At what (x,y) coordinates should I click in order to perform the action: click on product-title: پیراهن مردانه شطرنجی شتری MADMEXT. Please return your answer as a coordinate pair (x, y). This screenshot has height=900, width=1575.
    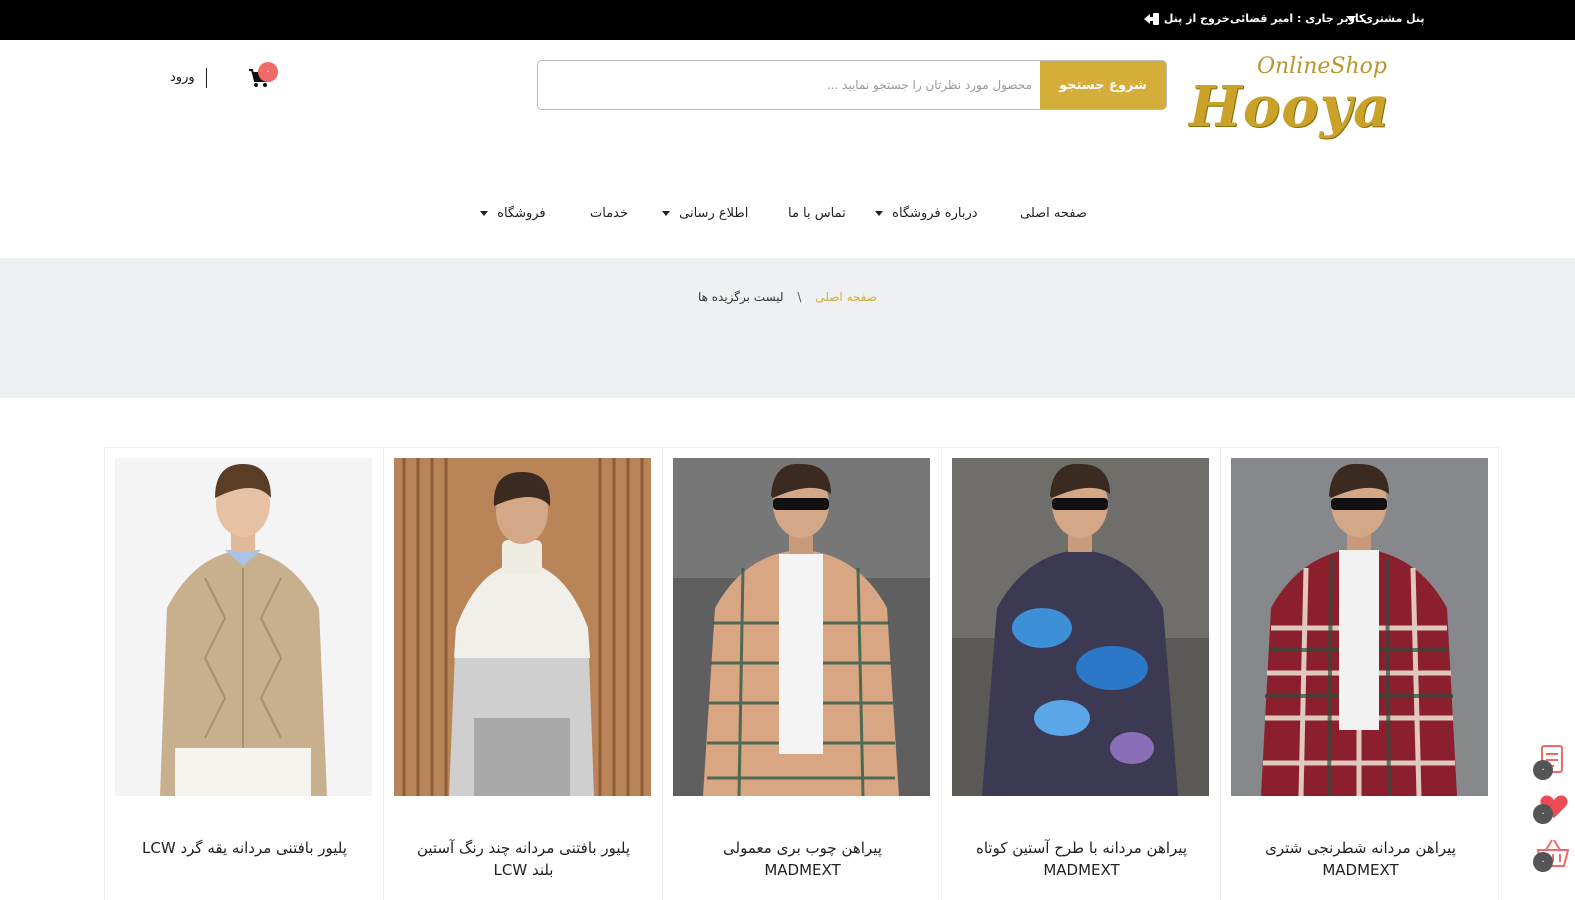
    Looking at the image, I should click on (1360, 859).